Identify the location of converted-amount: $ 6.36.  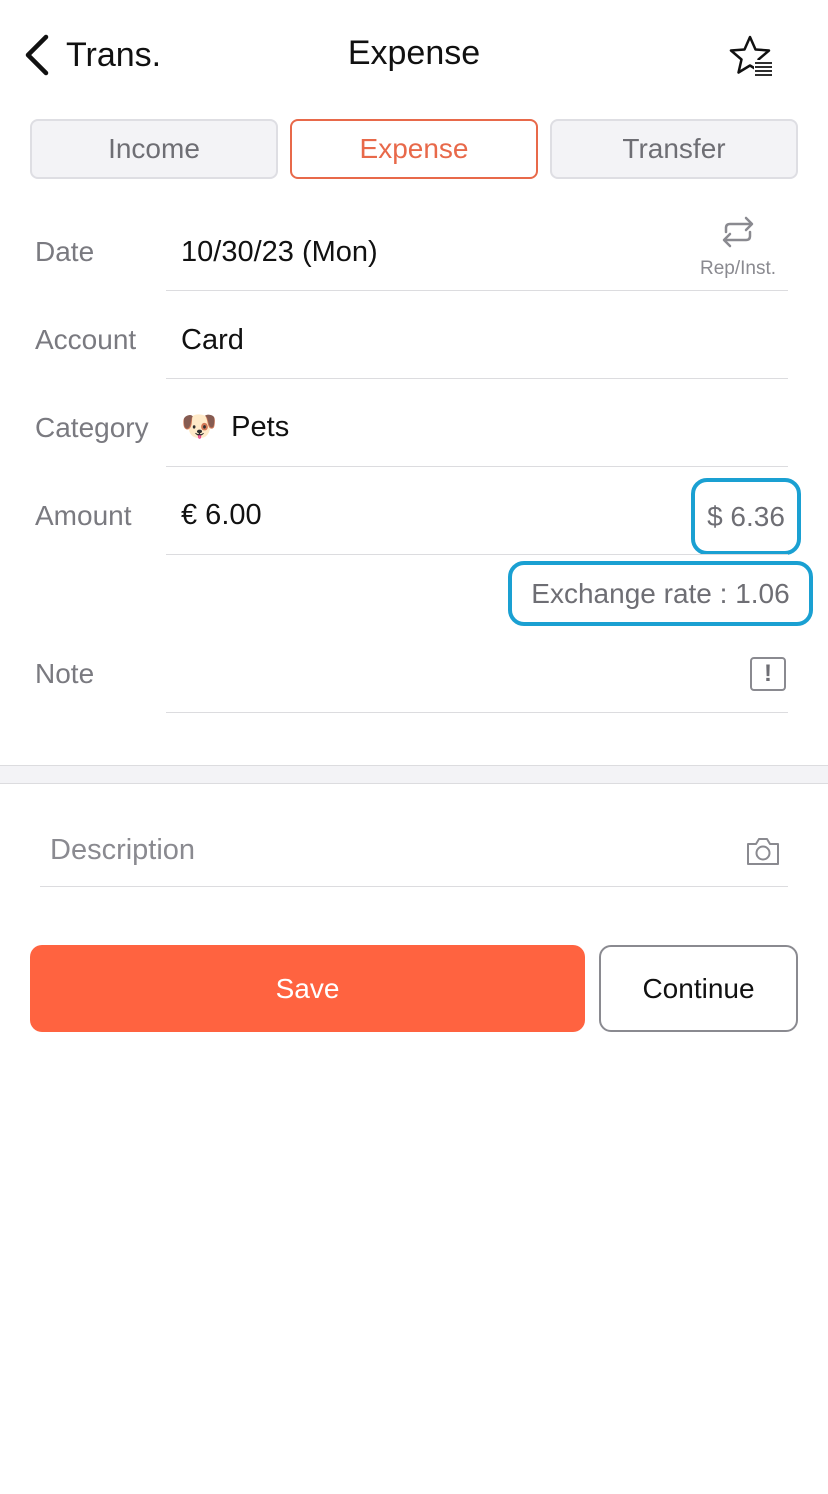
(746, 516).